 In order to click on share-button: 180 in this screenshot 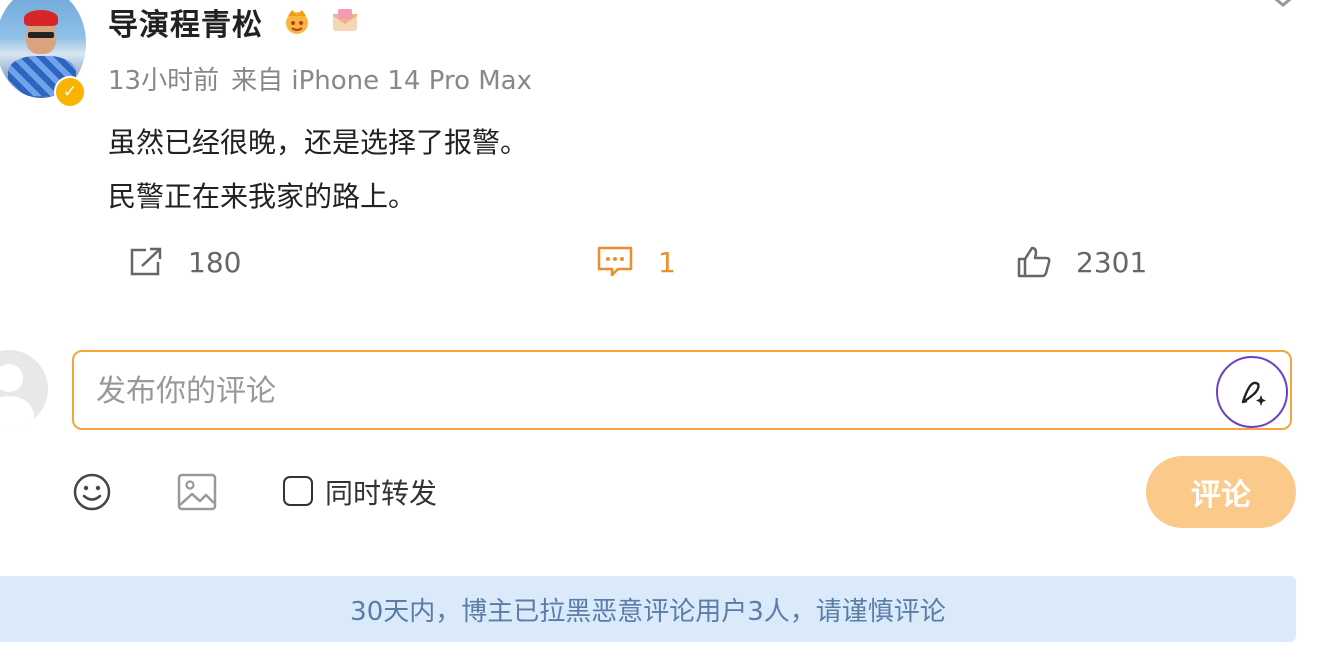, I will do `click(184, 262)`.